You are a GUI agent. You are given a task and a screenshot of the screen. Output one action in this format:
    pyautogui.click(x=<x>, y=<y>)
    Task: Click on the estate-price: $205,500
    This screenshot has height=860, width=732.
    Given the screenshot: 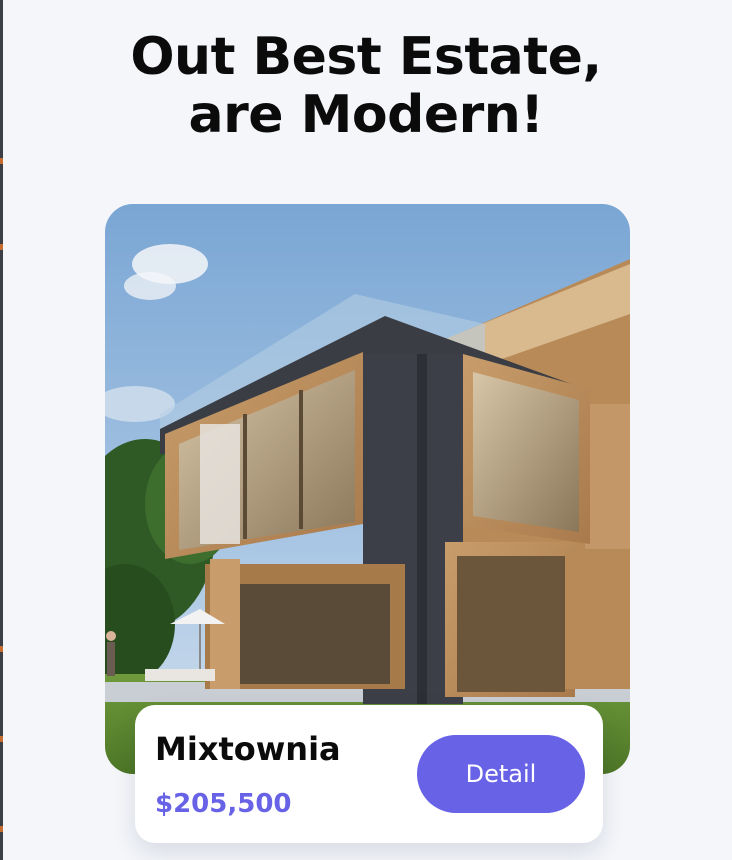 What is the action you would take?
    pyautogui.click(x=223, y=804)
    